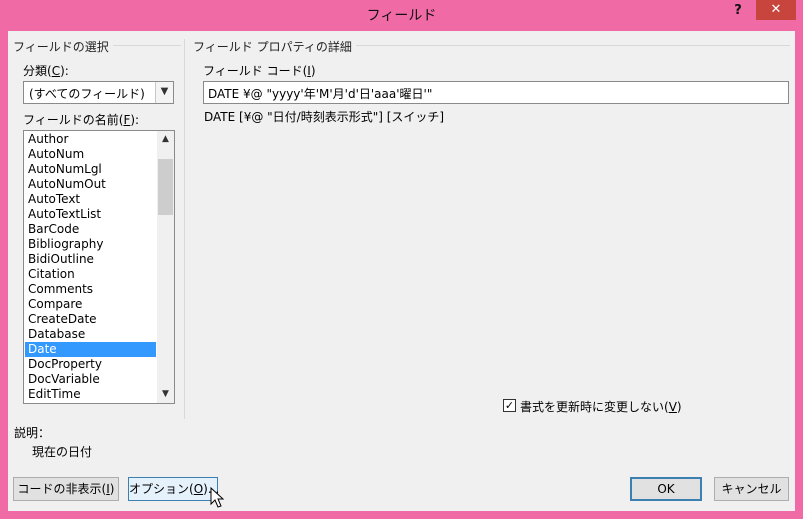  Describe the element at coordinates (90, 274) in the screenshot. I see `field-list-item: Citation` at that location.